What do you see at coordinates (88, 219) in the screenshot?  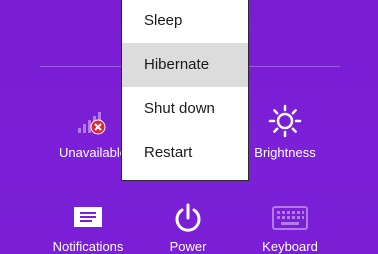 I see `notifications-icon` at bounding box center [88, 219].